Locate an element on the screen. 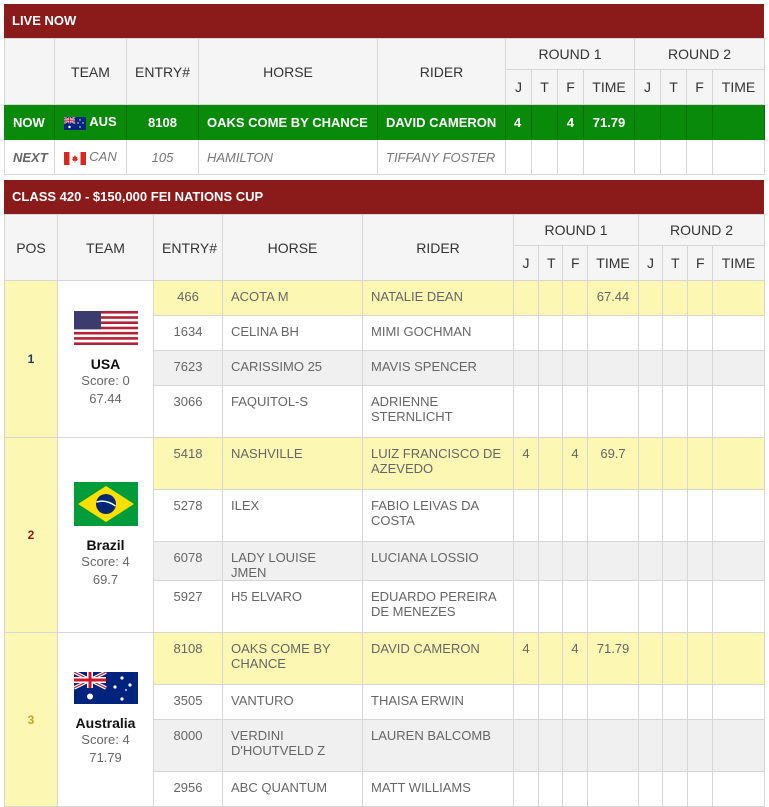 This screenshot has height=807, width=769. team-position: 2 is located at coordinates (31, 535).